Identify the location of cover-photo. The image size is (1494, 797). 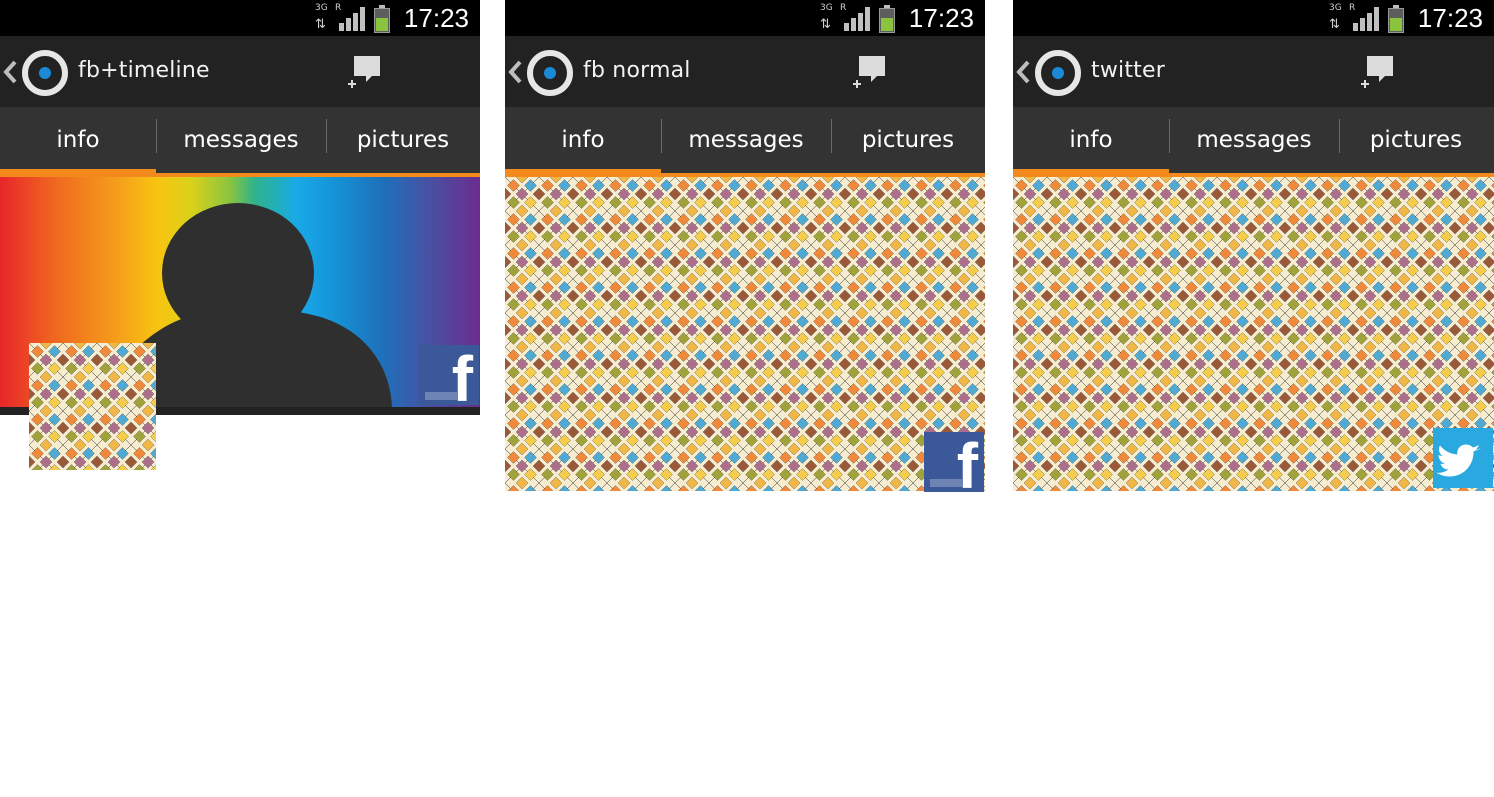
(1253, 334).